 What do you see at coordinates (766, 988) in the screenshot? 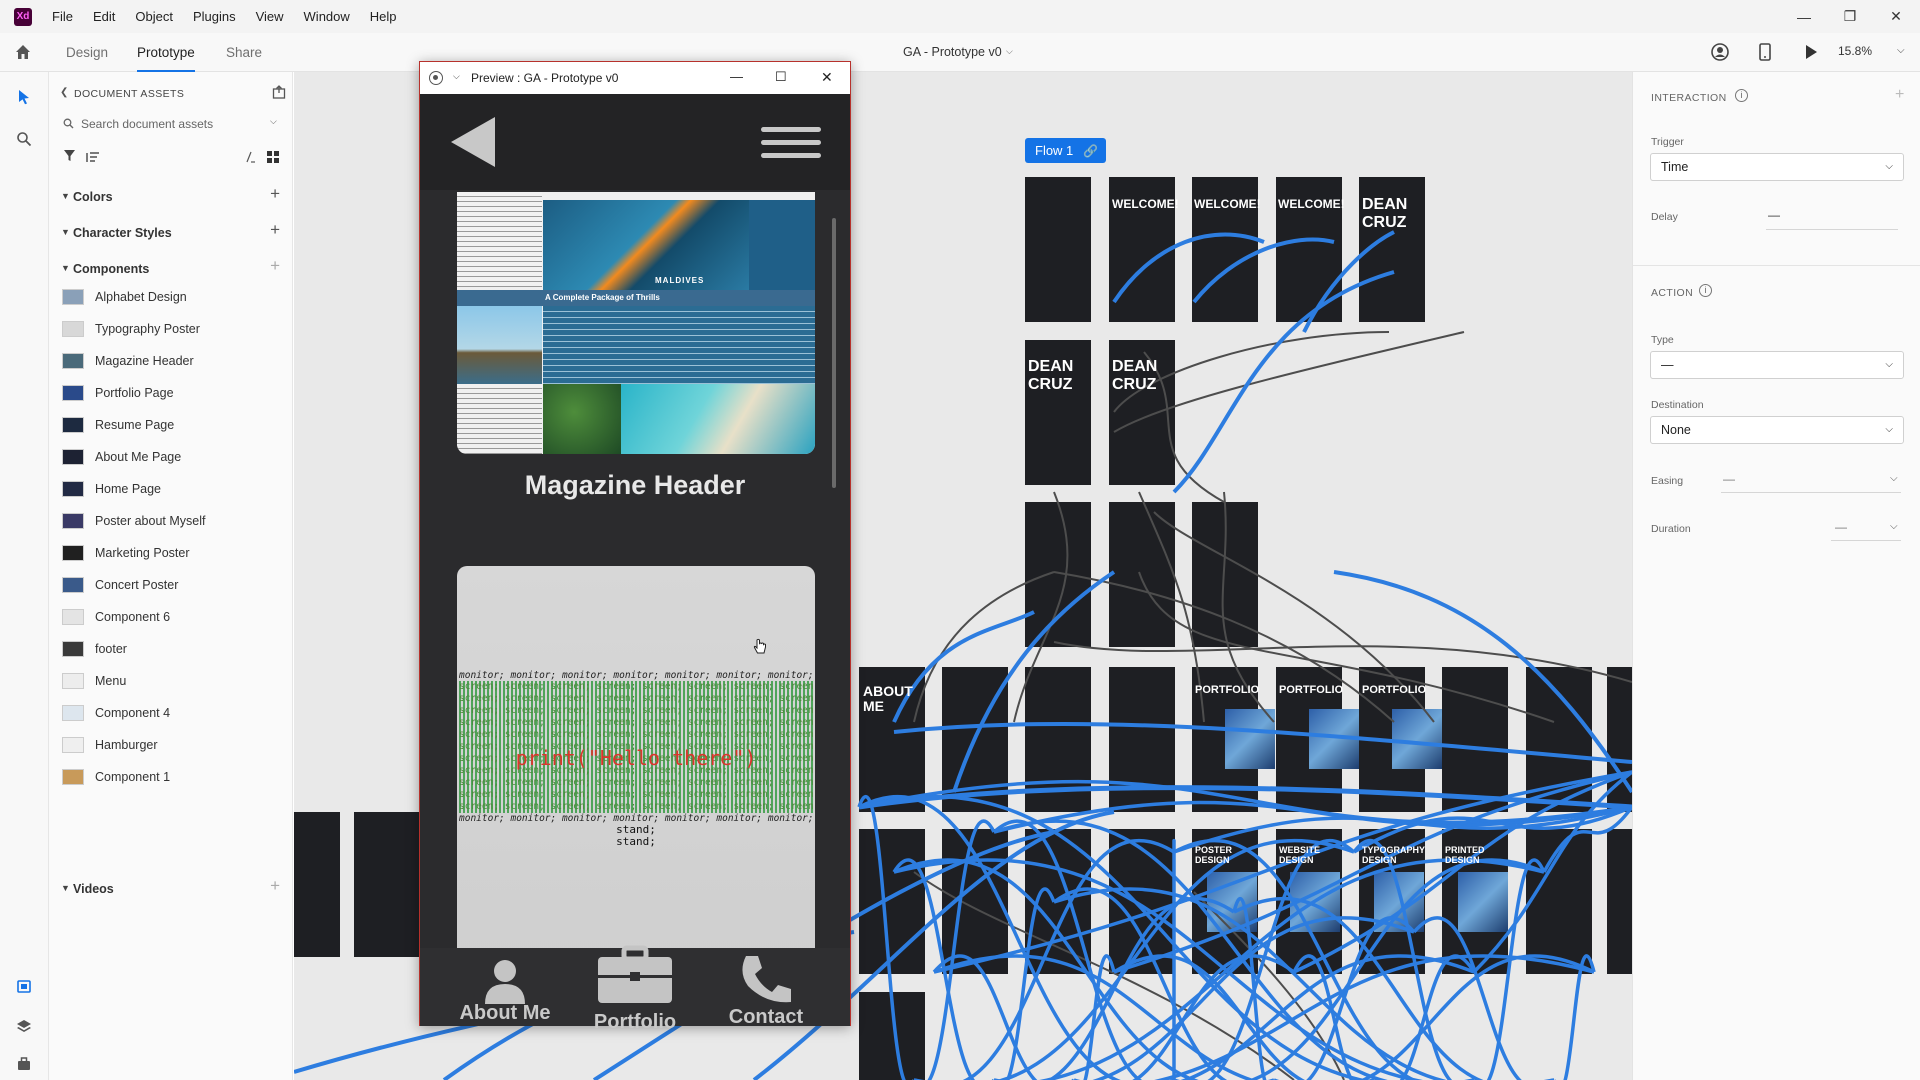
I see `footer-contact: Contact` at bounding box center [766, 988].